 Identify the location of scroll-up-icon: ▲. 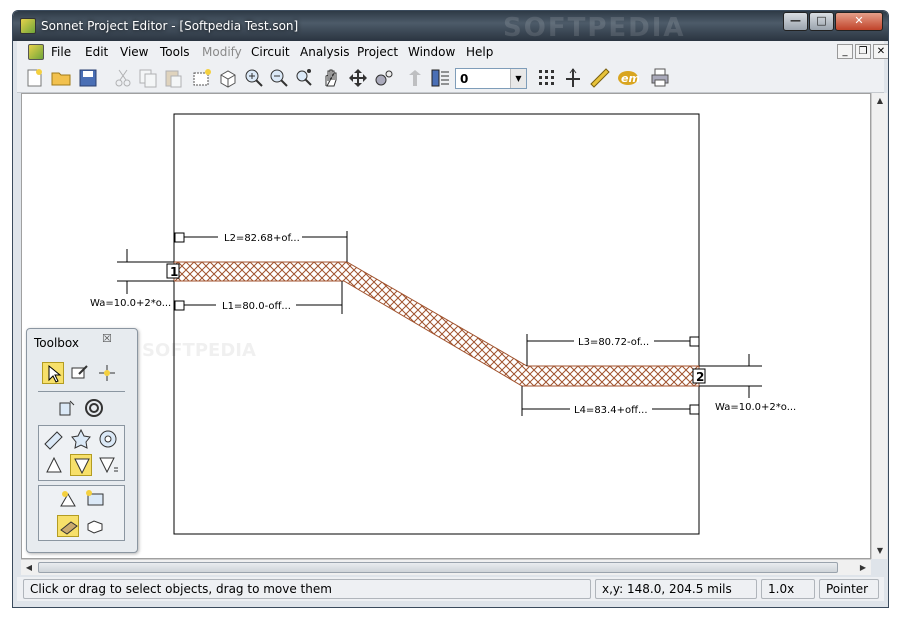
(880, 101).